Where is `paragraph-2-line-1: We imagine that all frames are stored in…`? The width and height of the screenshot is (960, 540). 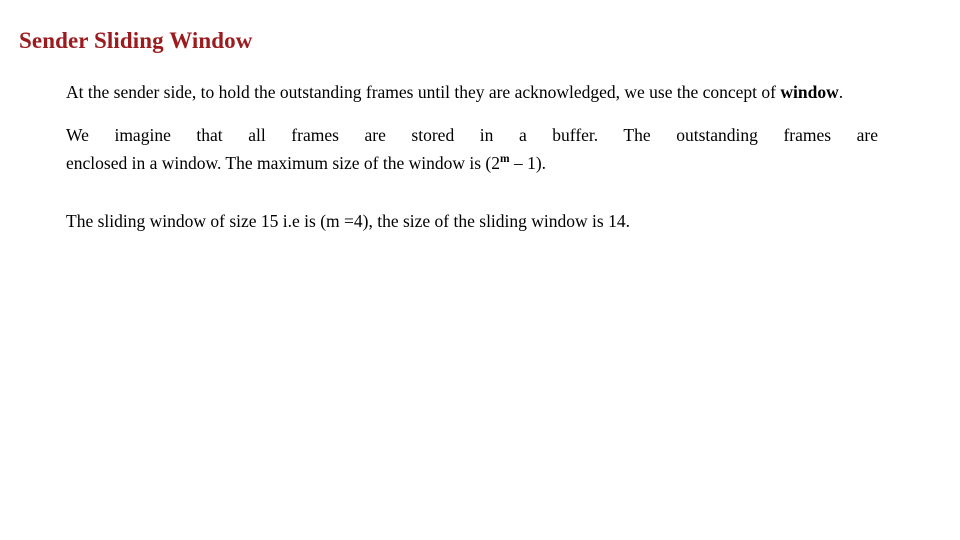
paragraph-2-line-1: We imagine that all frames are stored in… is located at coordinates (472, 135).